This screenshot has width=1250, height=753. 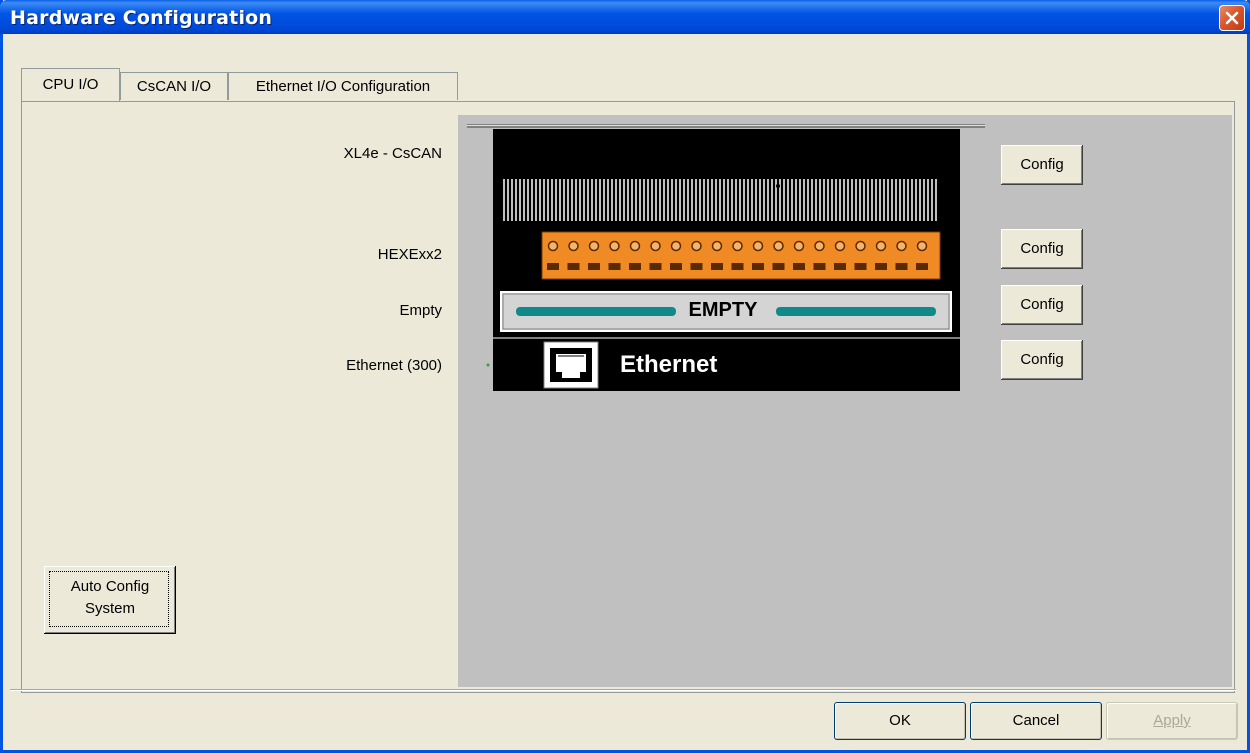 What do you see at coordinates (1172, 721) in the screenshot?
I see `apply-button: Apply` at bounding box center [1172, 721].